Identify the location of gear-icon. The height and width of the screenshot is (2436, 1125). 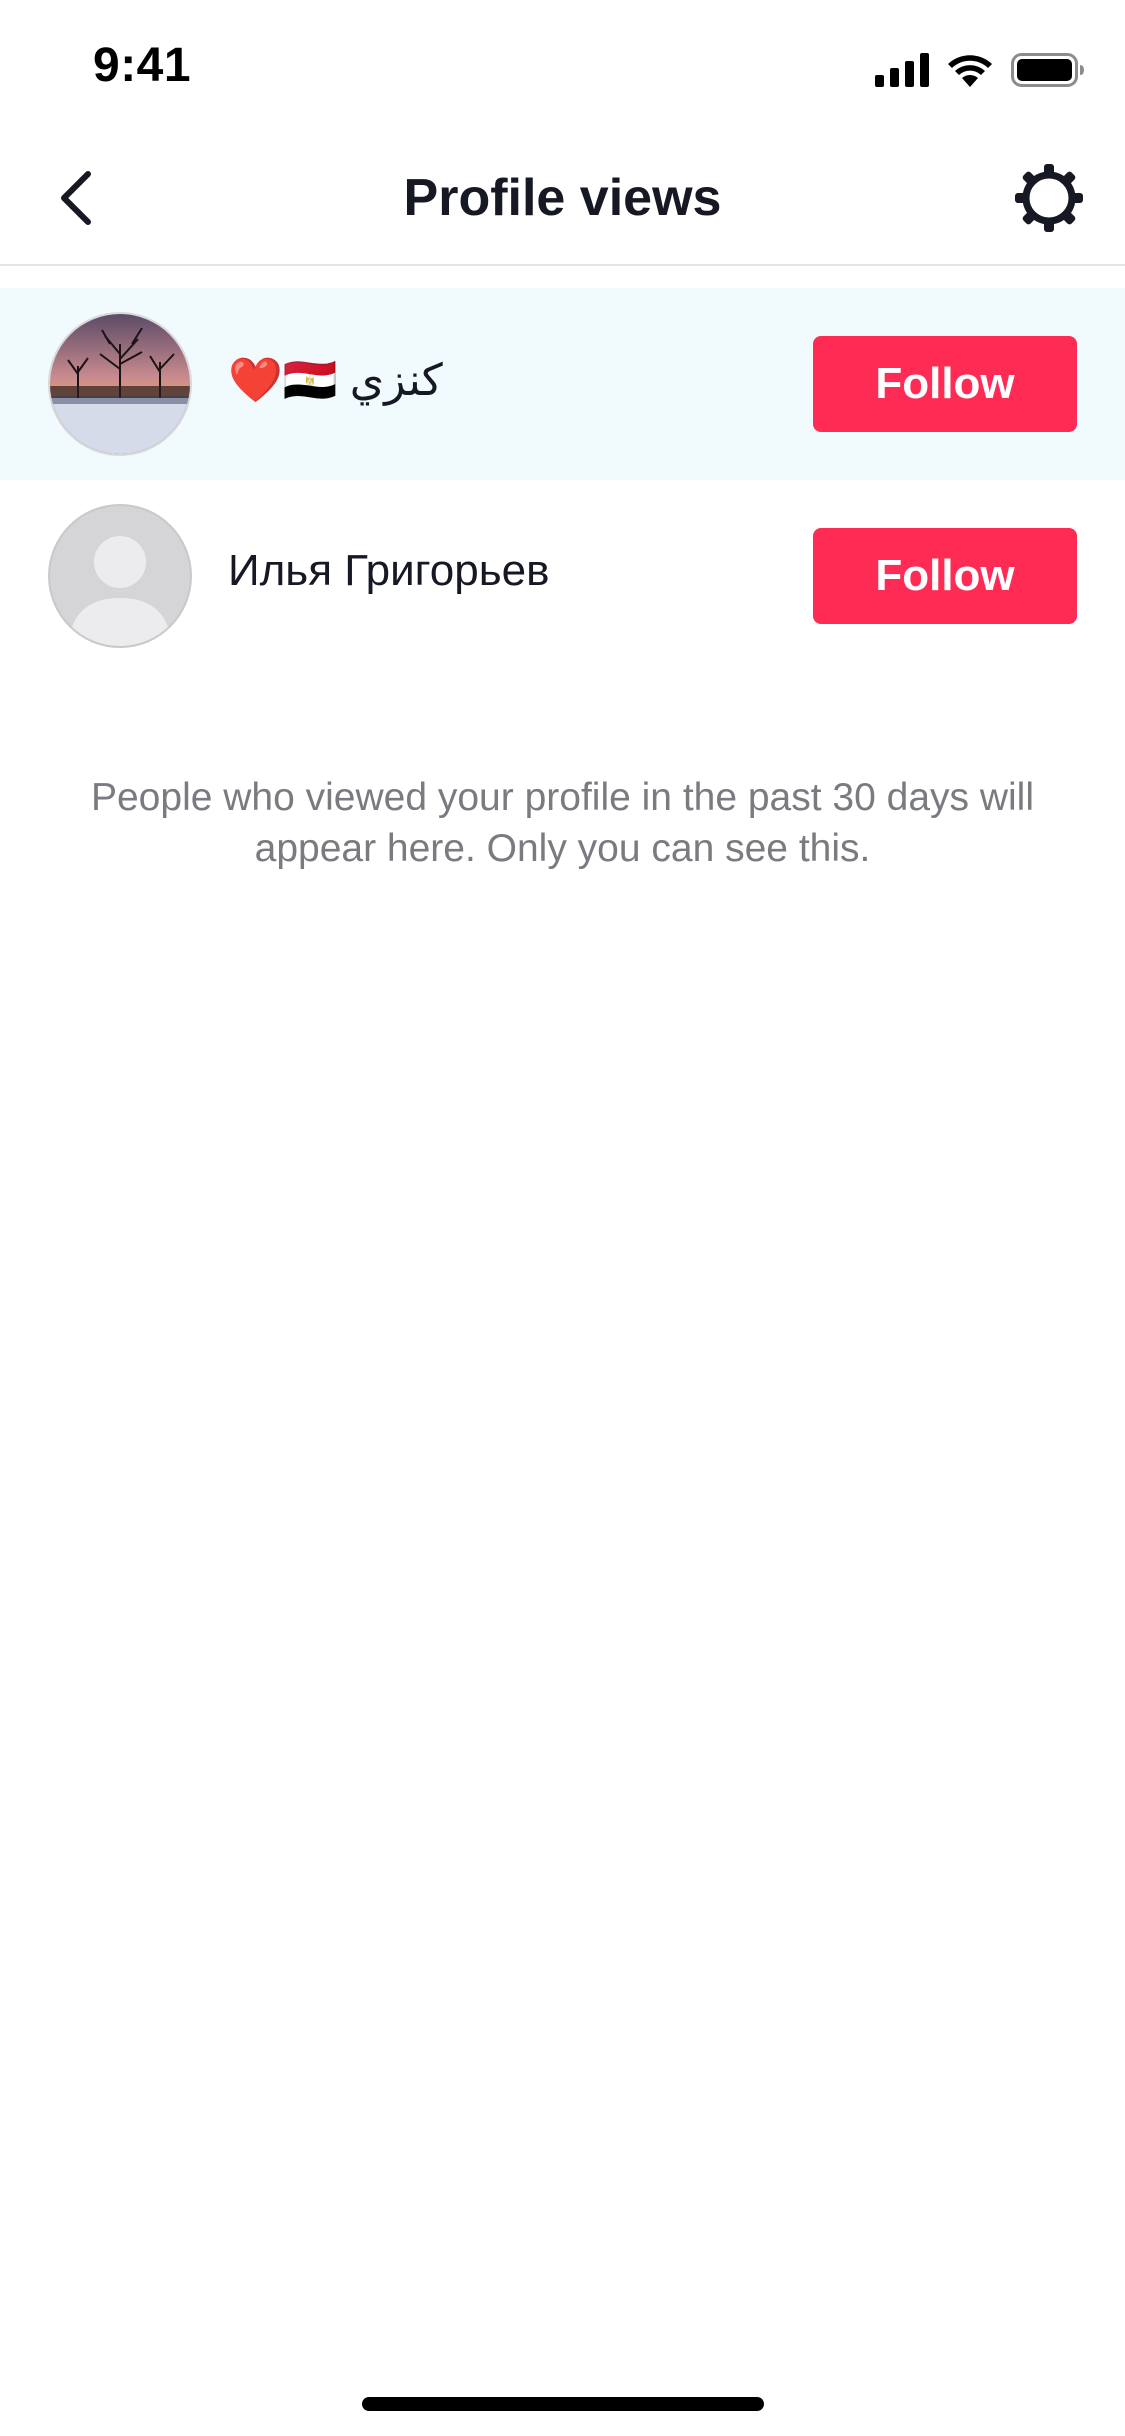
(1049, 198).